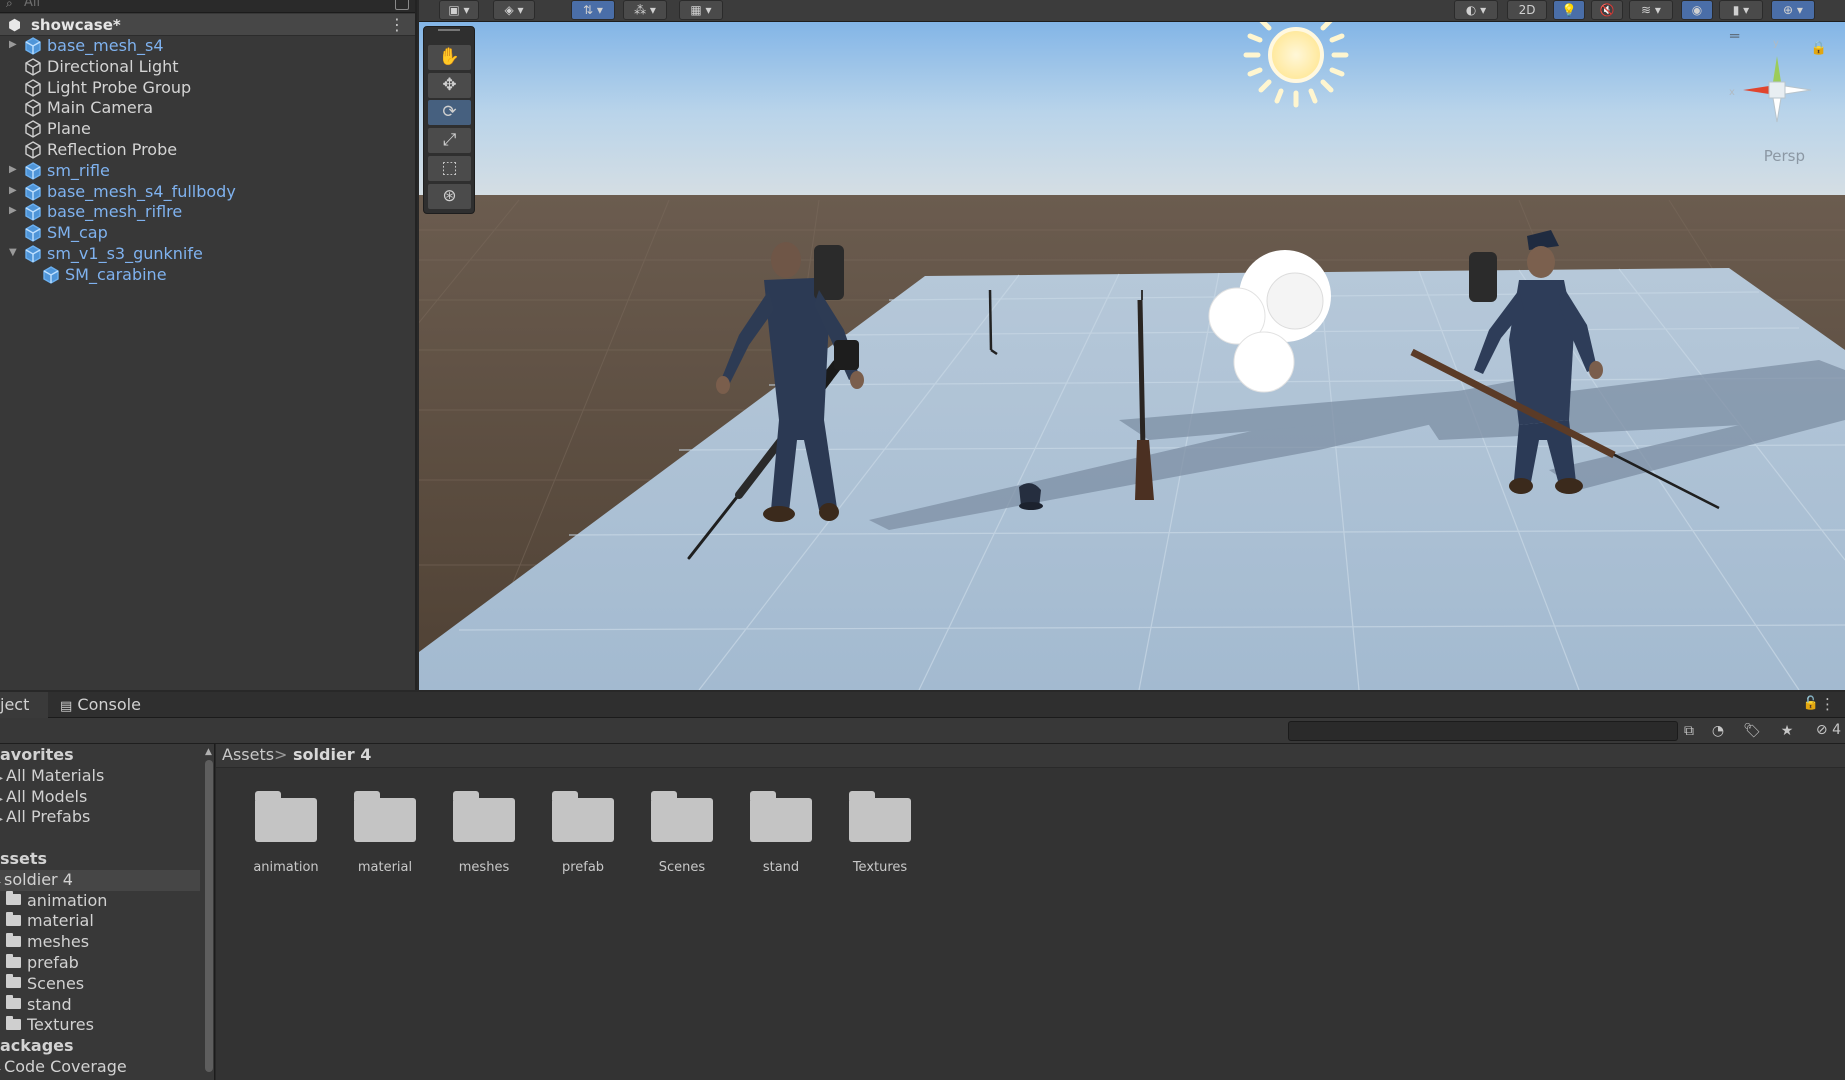 The image size is (1845, 1080). What do you see at coordinates (208, 752) in the screenshot?
I see `scroll-up-icon: ▲` at bounding box center [208, 752].